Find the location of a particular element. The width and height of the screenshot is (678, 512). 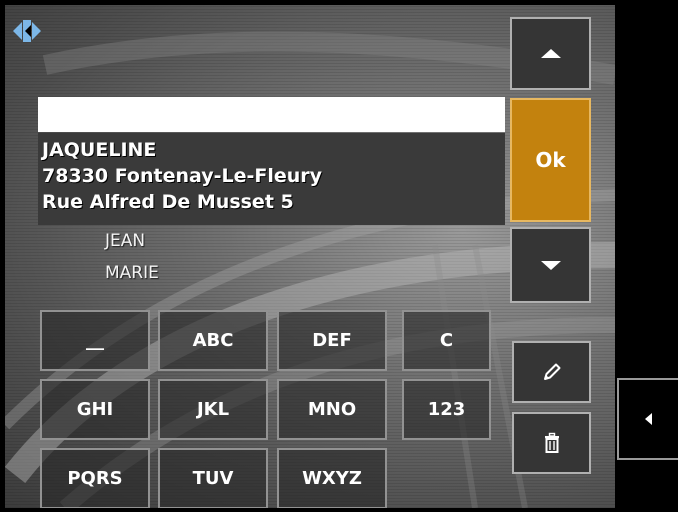

triangle-left-icon is located at coordinates (648, 419).